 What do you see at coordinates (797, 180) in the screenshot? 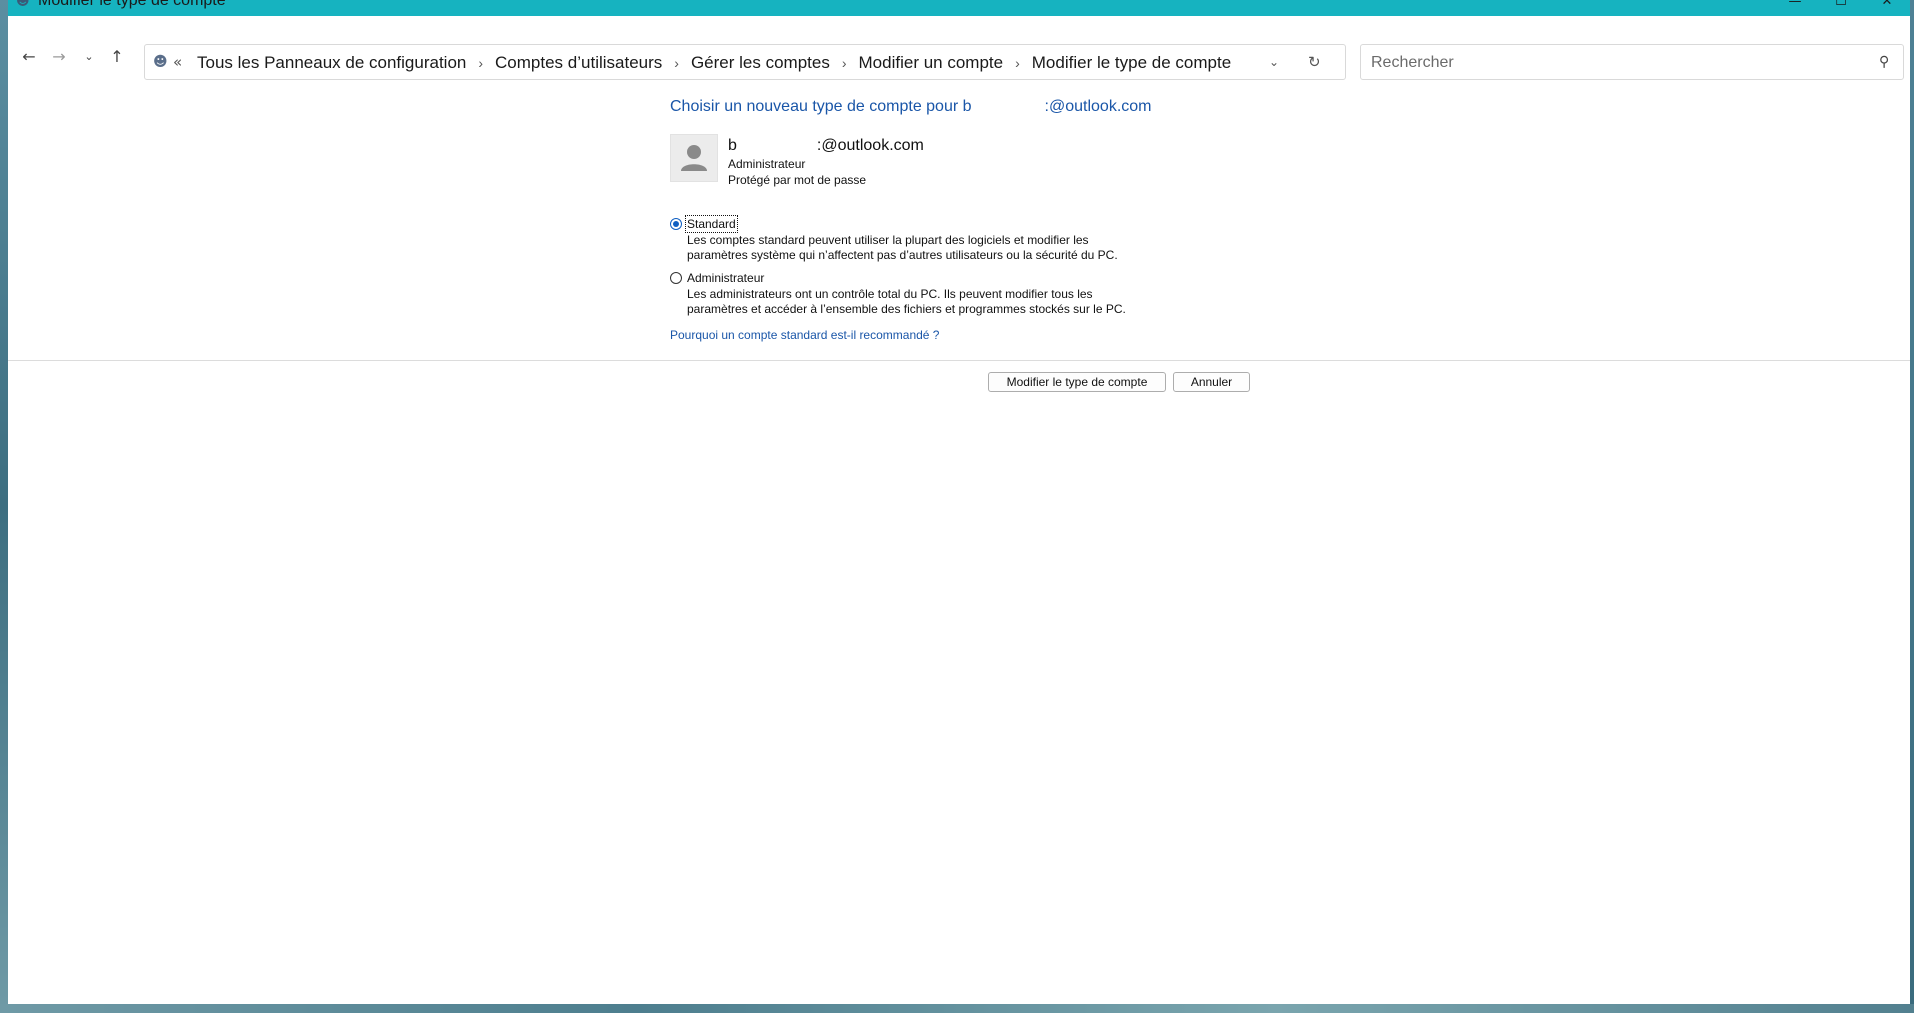
I see `account-password-status: Protégé par mot de passe` at bounding box center [797, 180].